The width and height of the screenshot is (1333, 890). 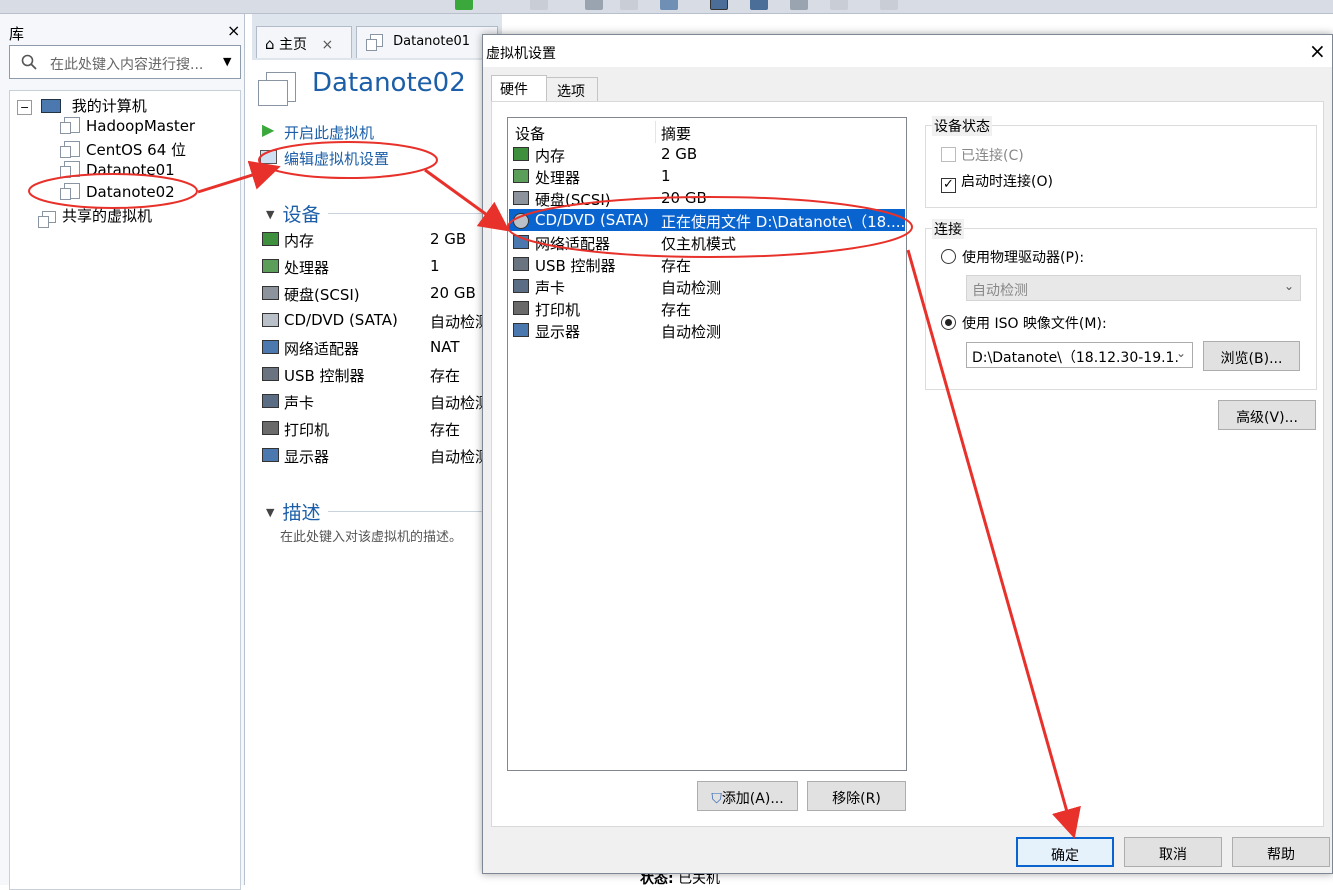 I want to click on remove-hardware-button: 移除(R), so click(x=856, y=796).